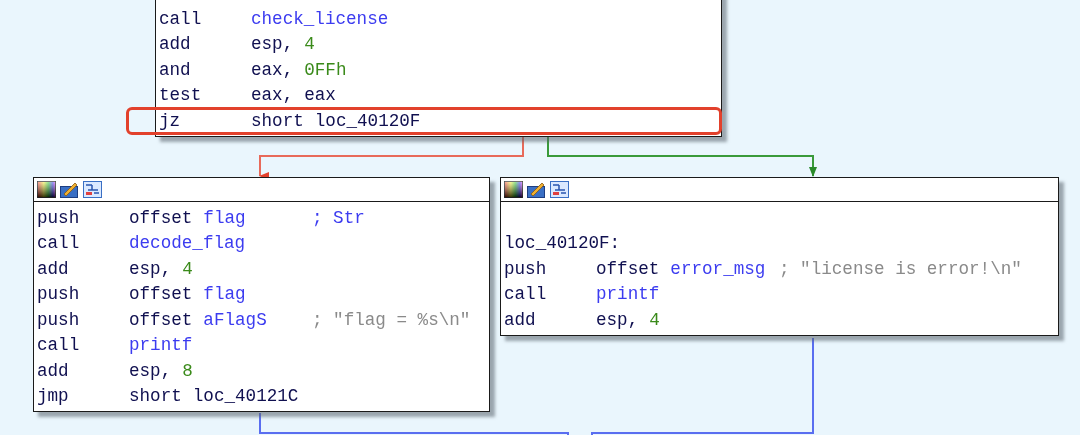 The image size is (1080, 435). I want to click on instruction-mnemonic: jmp, so click(53, 396).